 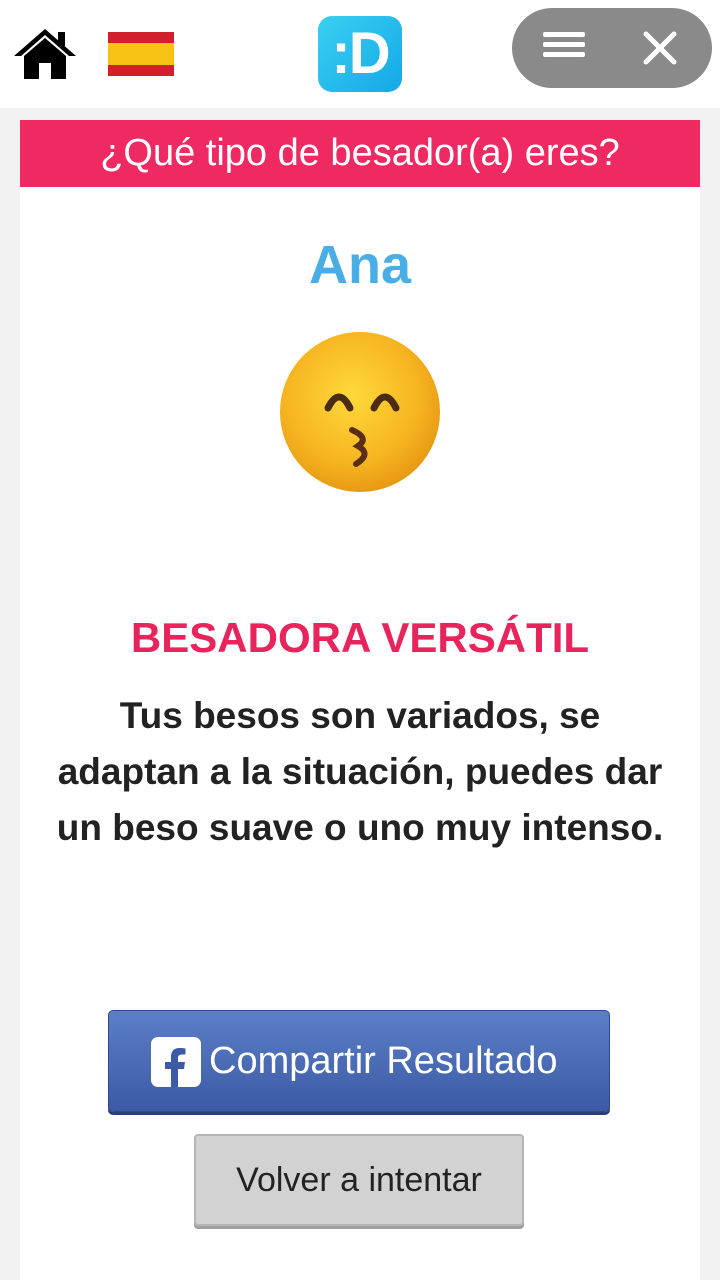 I want to click on user-name: Ana, so click(x=359, y=265).